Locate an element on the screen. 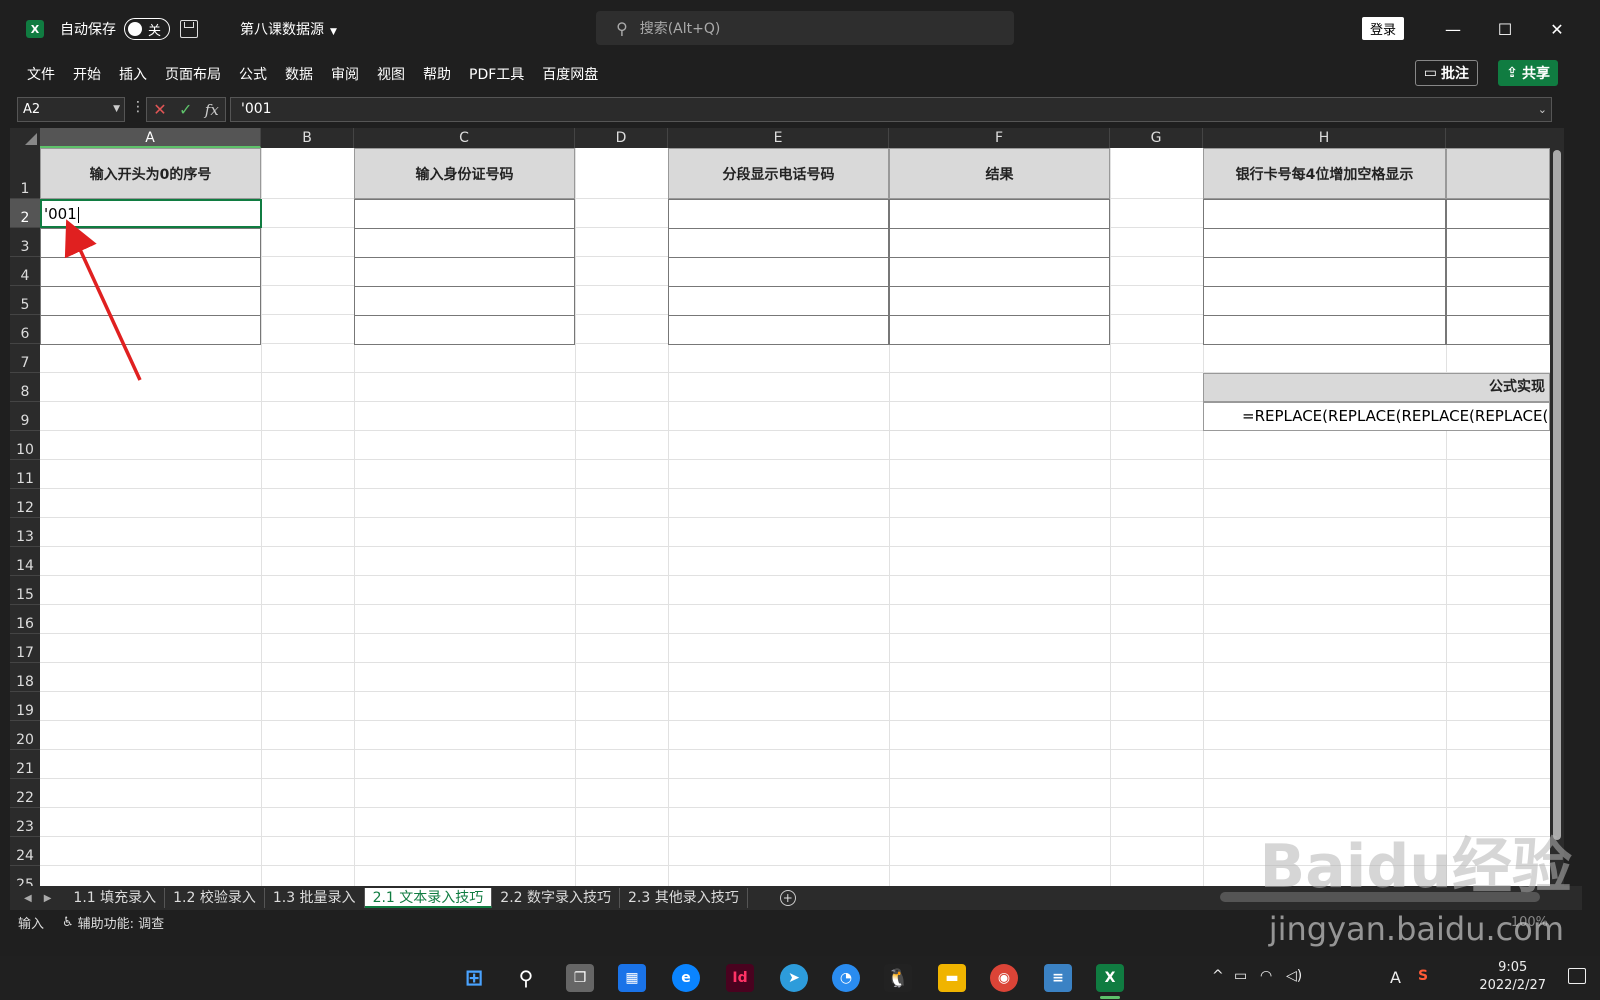 Image resolution: width=1600 pixels, height=1000 pixels. title-bar: X 自动保存 关 第八课数据源 ▼ ⚲ 搜索(Alt+Q) 登录 — ☐ ✕ is located at coordinates (796, 29).